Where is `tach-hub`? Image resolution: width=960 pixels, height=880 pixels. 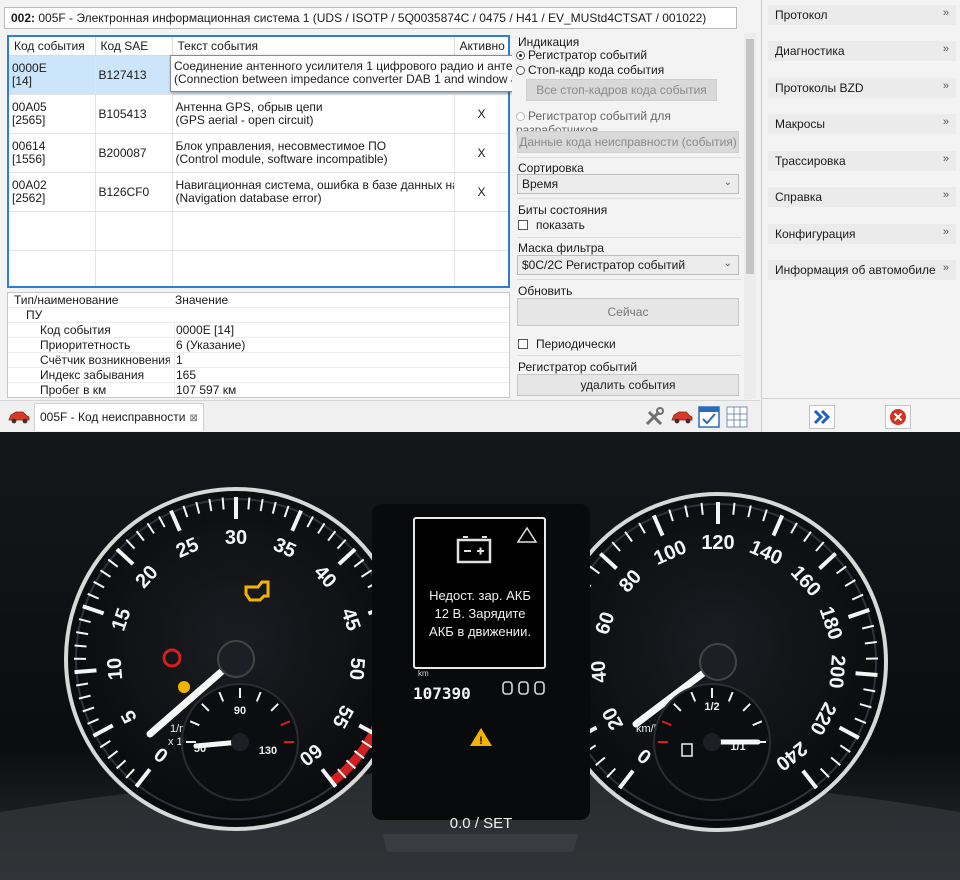
tach-hub is located at coordinates (236, 659).